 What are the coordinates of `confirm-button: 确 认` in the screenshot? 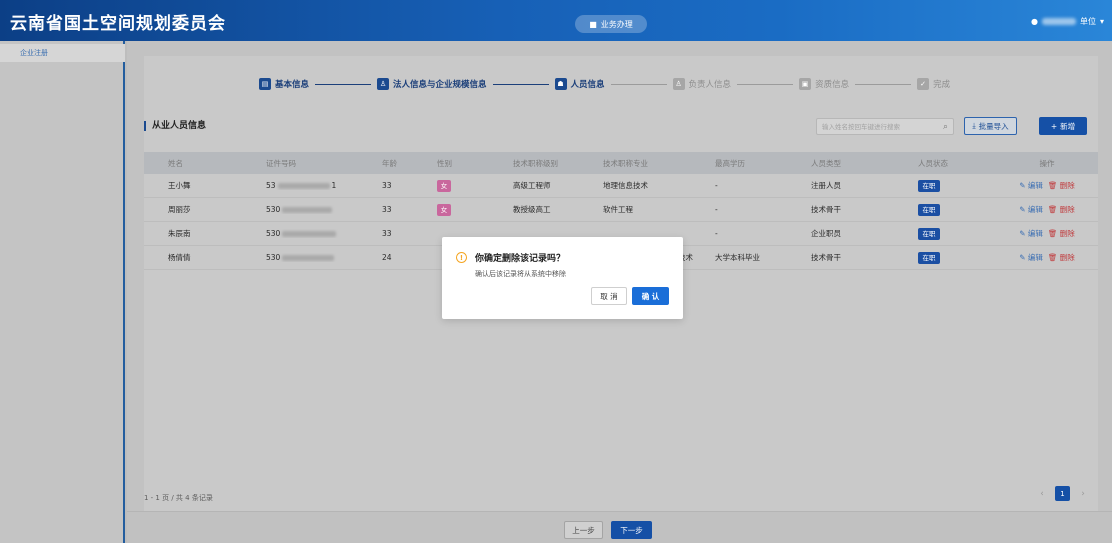 It's located at (650, 296).